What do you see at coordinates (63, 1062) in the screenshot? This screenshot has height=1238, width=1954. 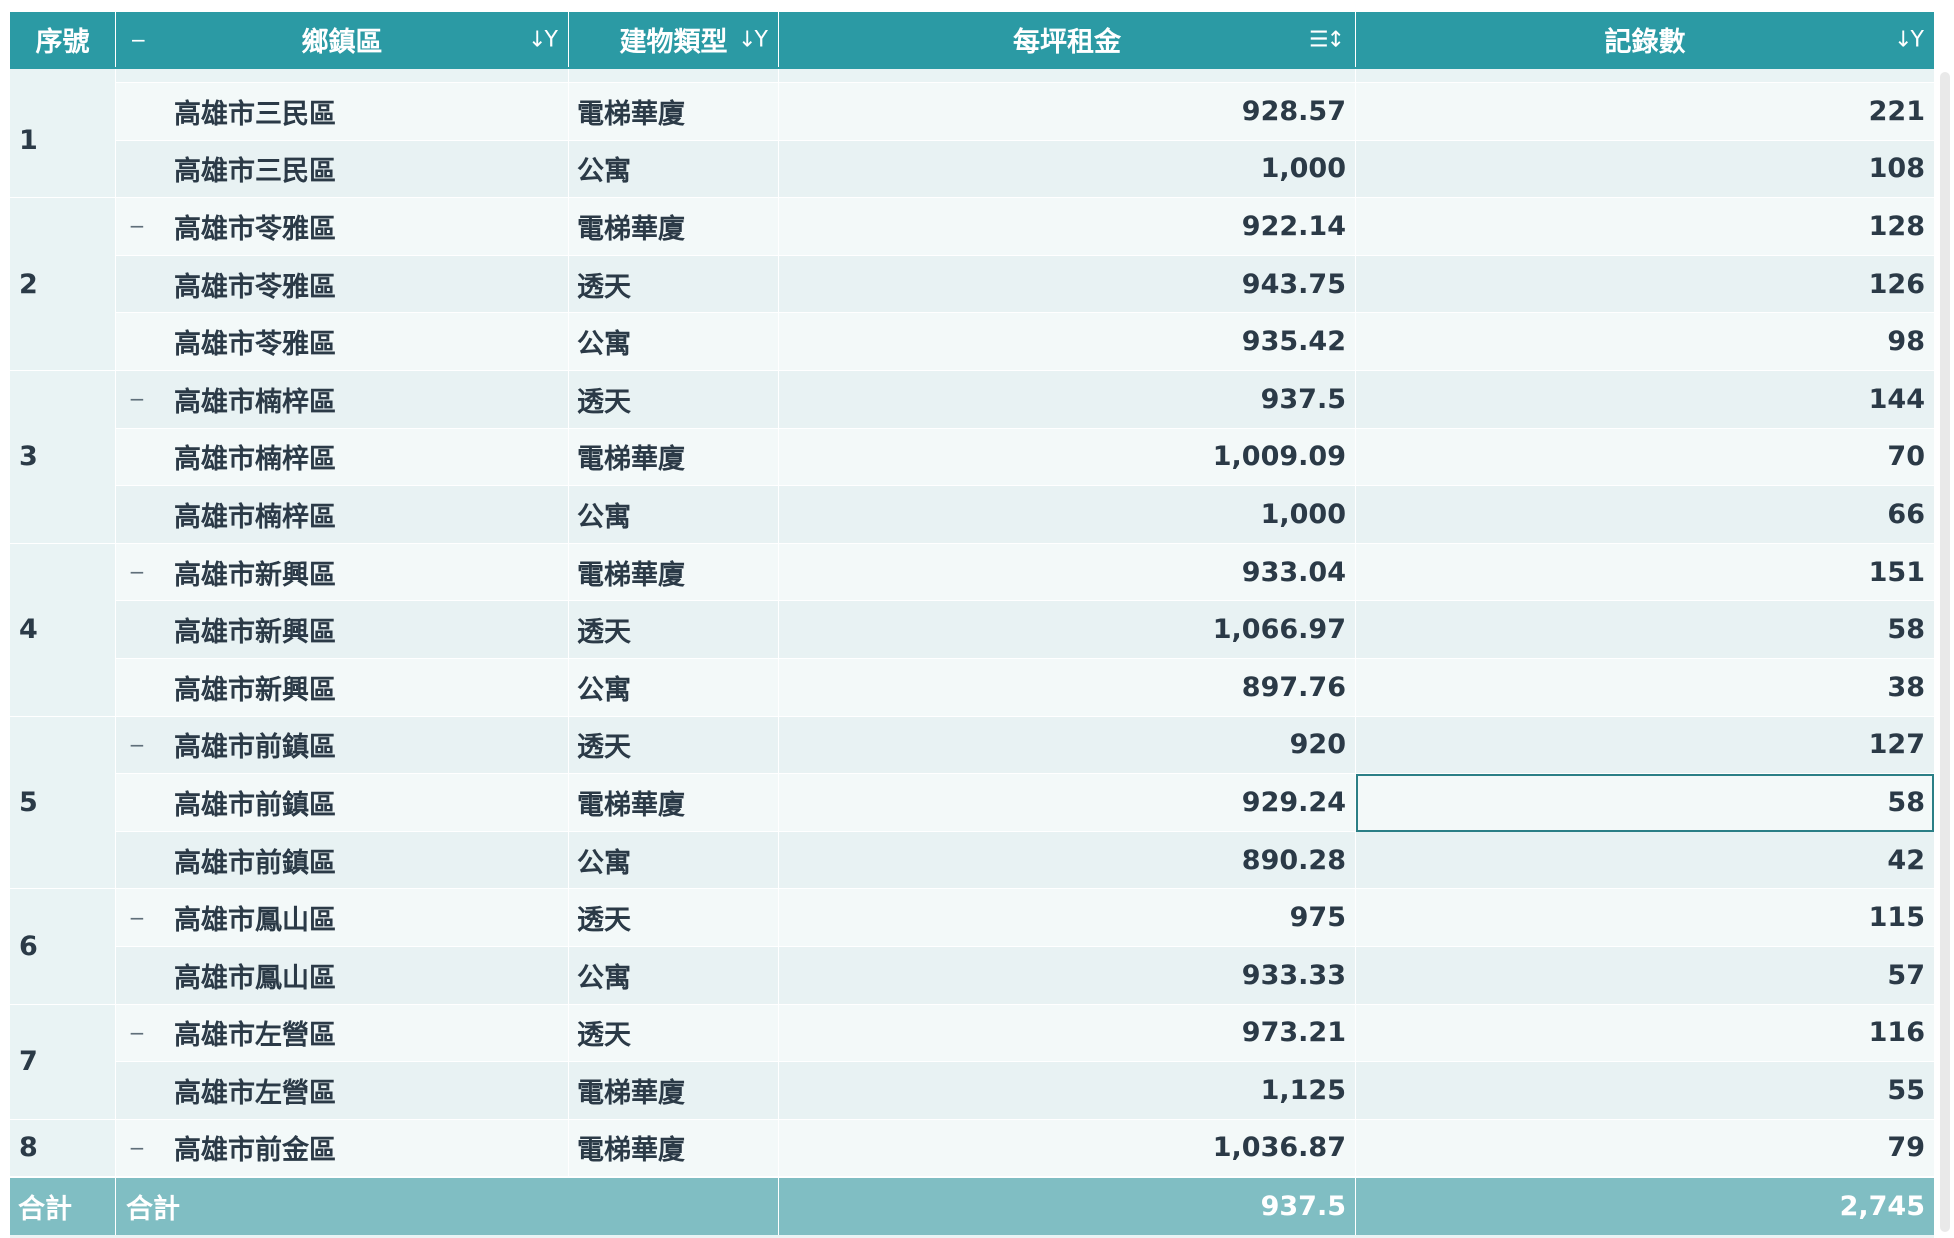 I see `seq-cell: 7` at bounding box center [63, 1062].